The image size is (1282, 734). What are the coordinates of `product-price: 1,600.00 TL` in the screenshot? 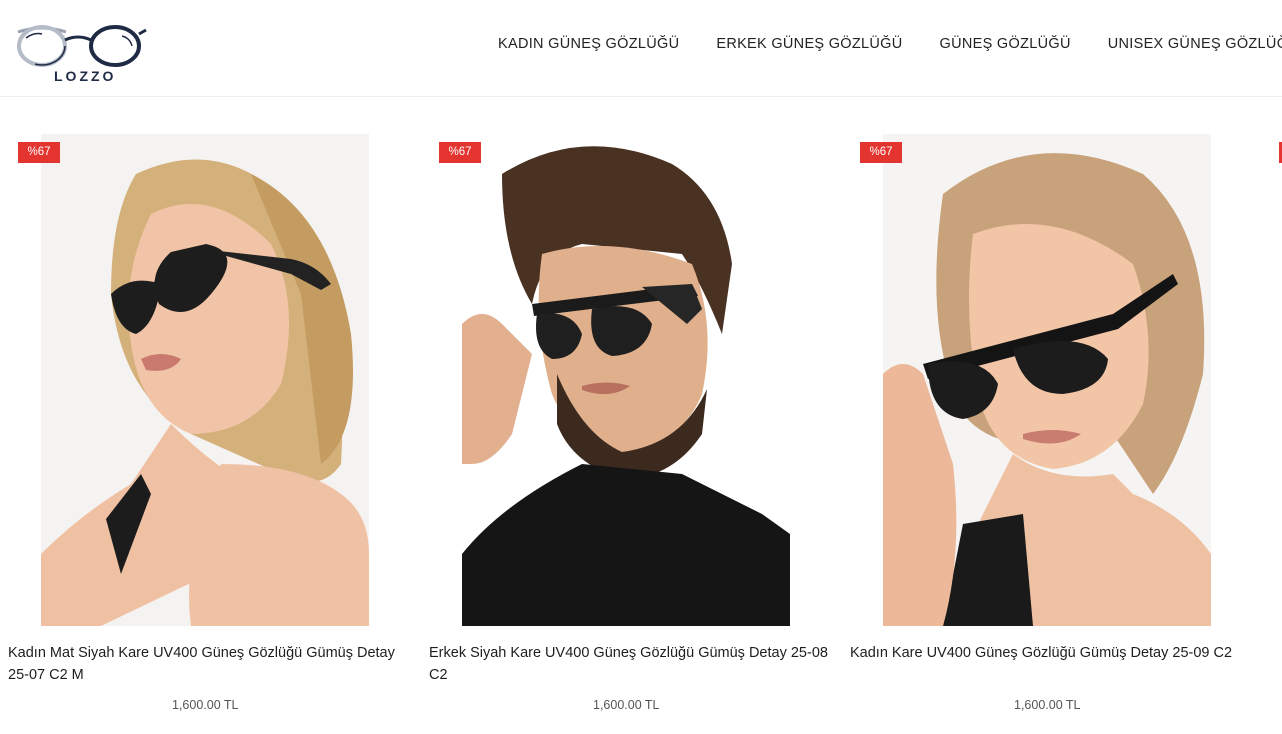 It's located at (1047, 705).